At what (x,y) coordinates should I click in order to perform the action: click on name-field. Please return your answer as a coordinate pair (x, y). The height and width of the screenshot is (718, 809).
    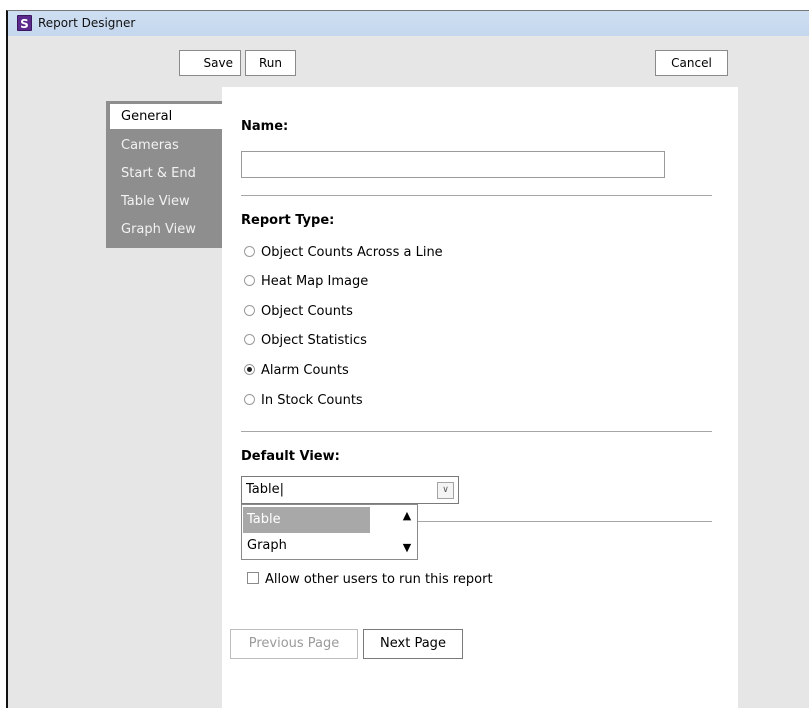
    Looking at the image, I should click on (453, 164).